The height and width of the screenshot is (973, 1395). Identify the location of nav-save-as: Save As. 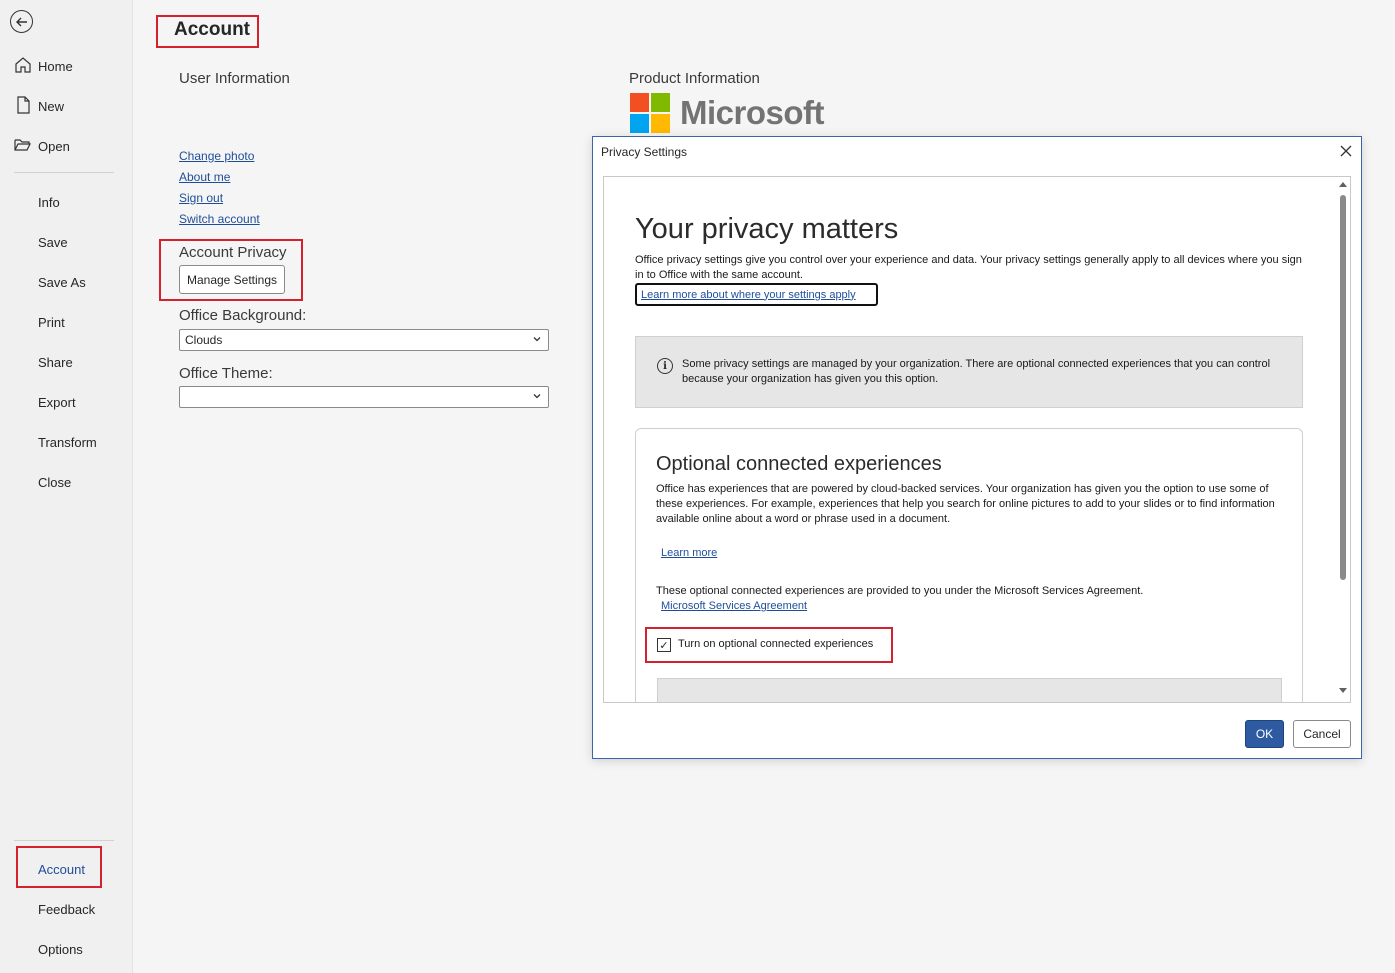
(66, 282).